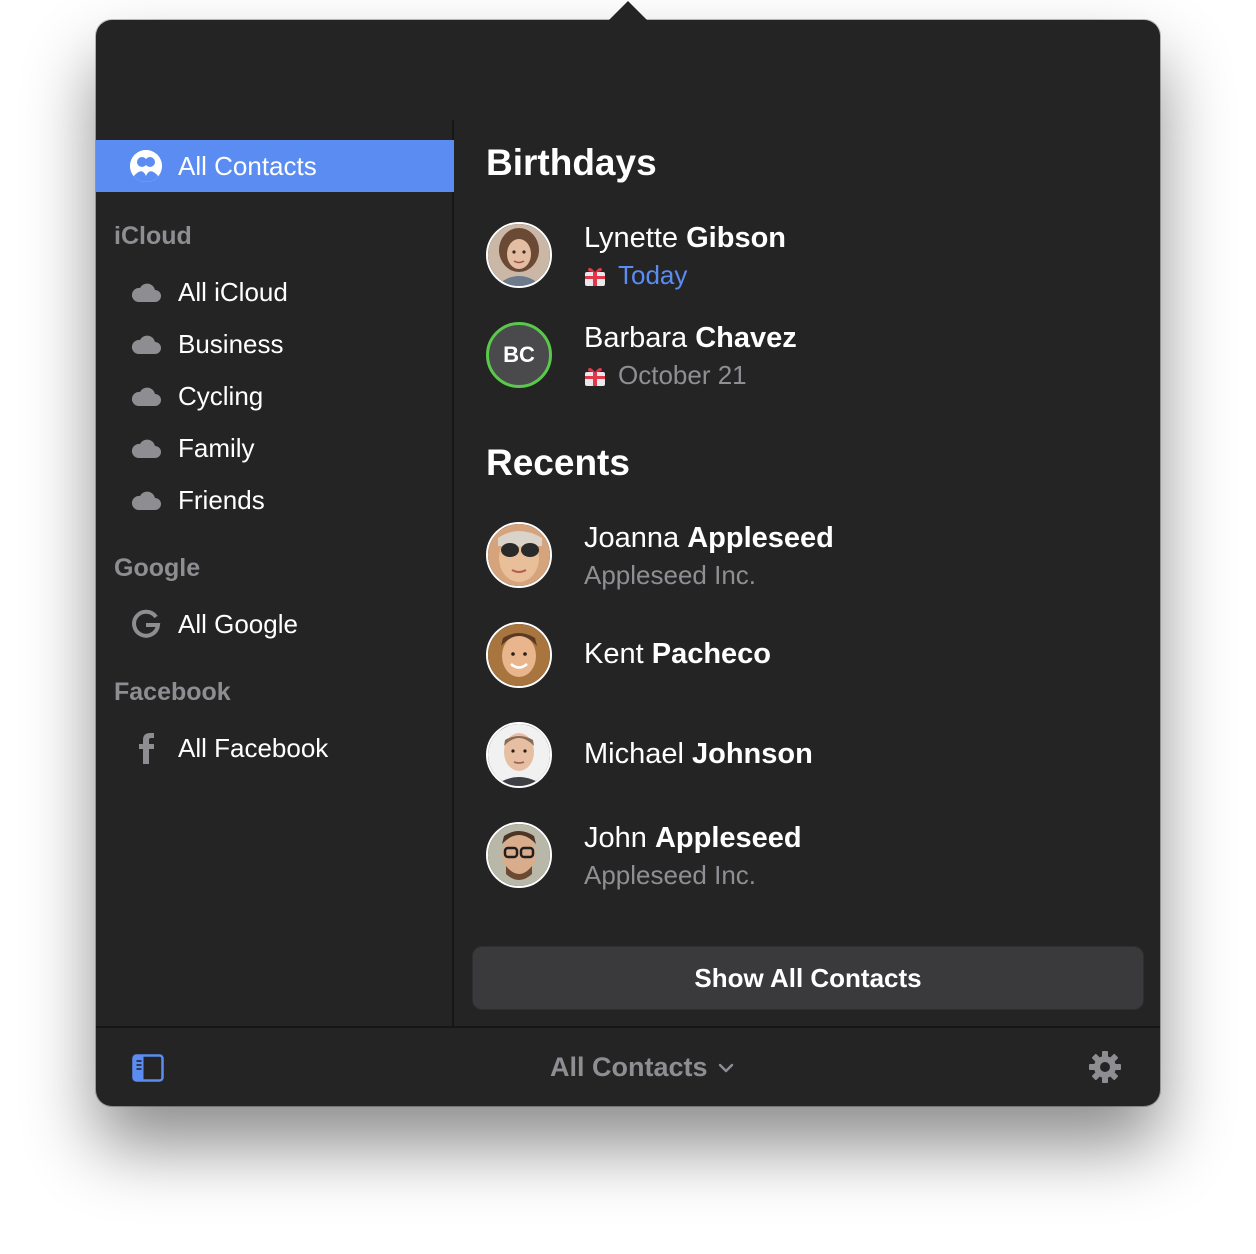 The width and height of the screenshot is (1256, 1254). What do you see at coordinates (247, 165) in the screenshot?
I see `sidebar-item-label: All Contacts` at bounding box center [247, 165].